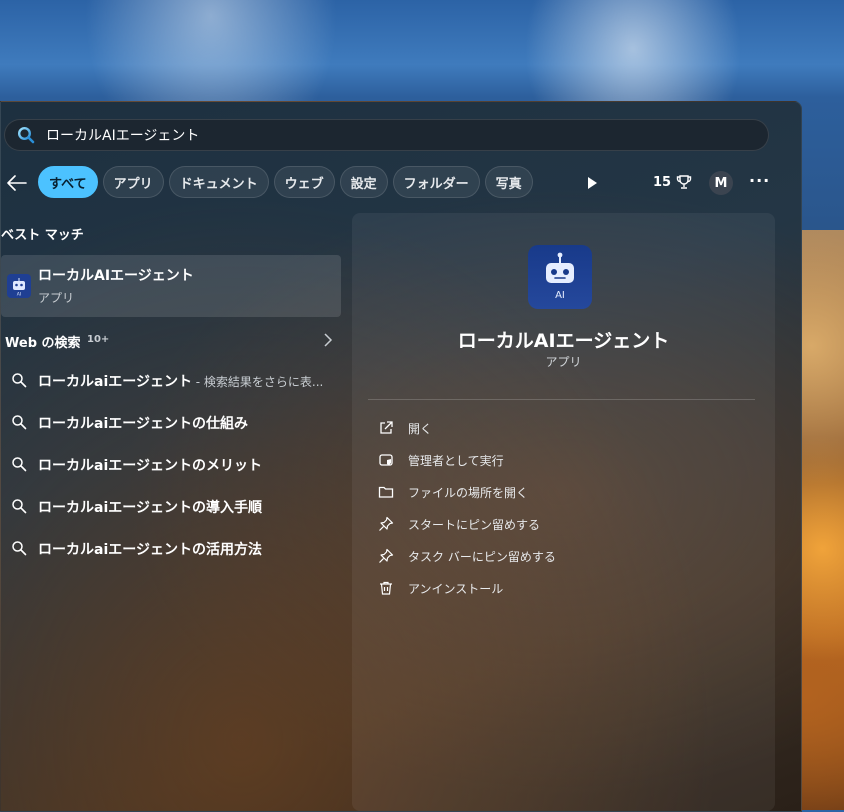  What do you see at coordinates (218, 182) in the screenshot?
I see `filter-documents: ドキュメント` at bounding box center [218, 182].